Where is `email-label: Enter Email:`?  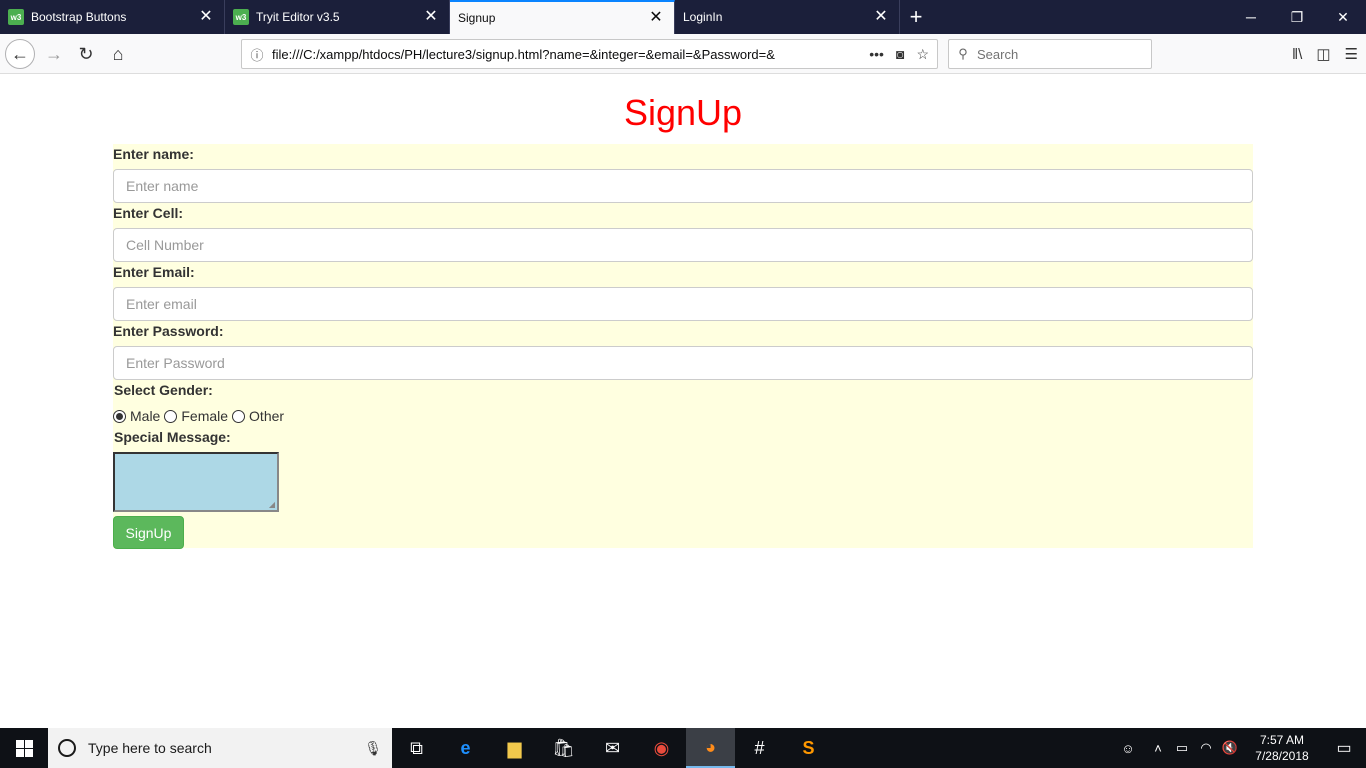
email-label: Enter Email: is located at coordinates (154, 272).